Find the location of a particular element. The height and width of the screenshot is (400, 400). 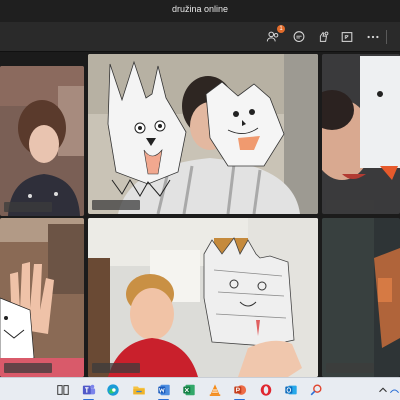

share-screen-button is located at coordinates (347, 37).